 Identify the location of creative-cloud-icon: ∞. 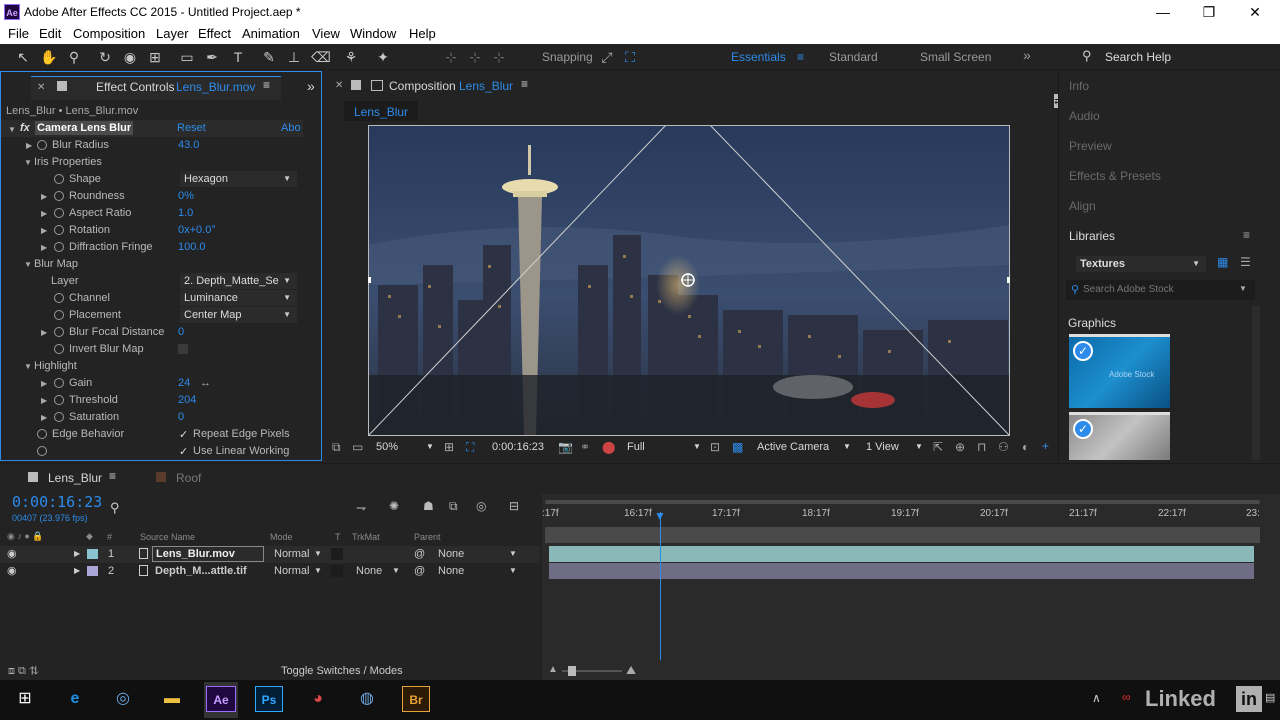
(1126, 697).